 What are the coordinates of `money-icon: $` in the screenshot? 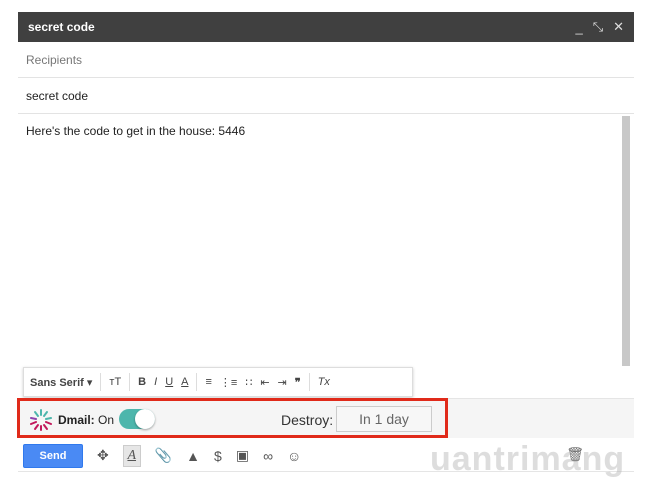 It's located at (218, 456).